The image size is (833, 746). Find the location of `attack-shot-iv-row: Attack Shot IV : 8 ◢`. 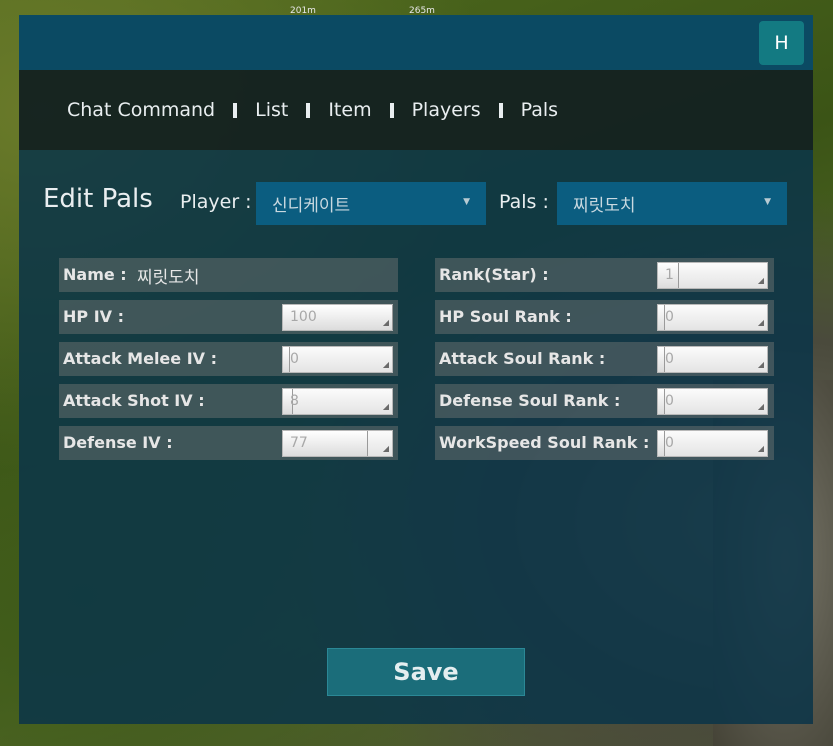

attack-shot-iv-row: Attack Shot IV : 8 ◢ is located at coordinates (228, 401).